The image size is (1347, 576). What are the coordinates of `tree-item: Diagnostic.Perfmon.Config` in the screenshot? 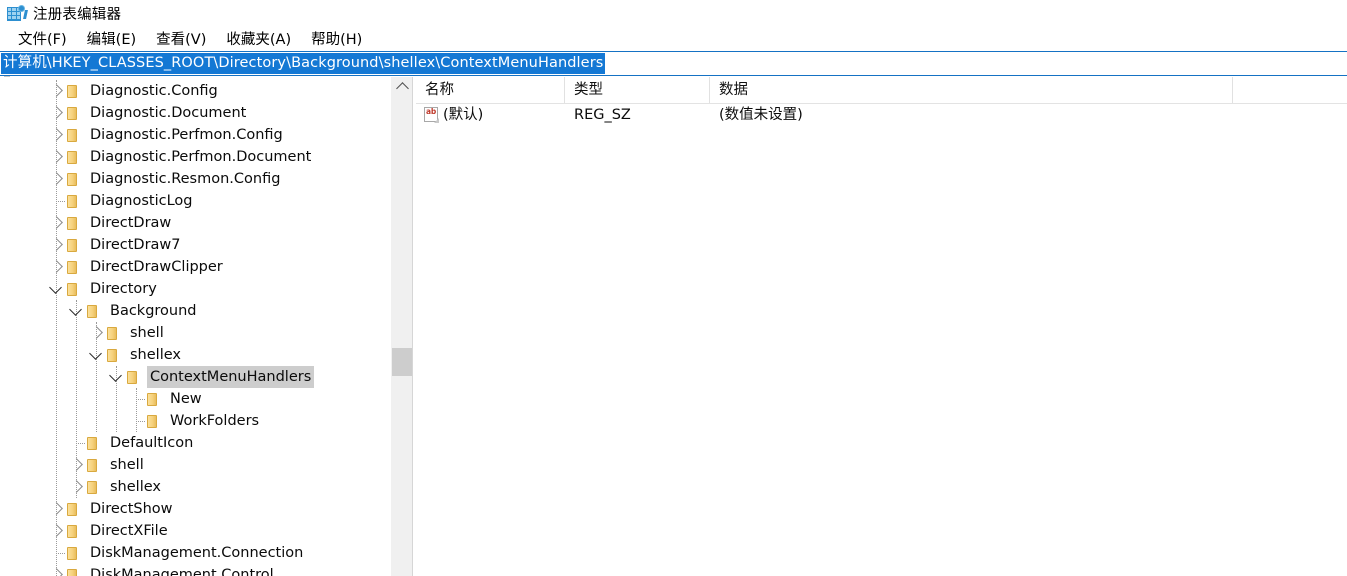 It's located at (204, 135).